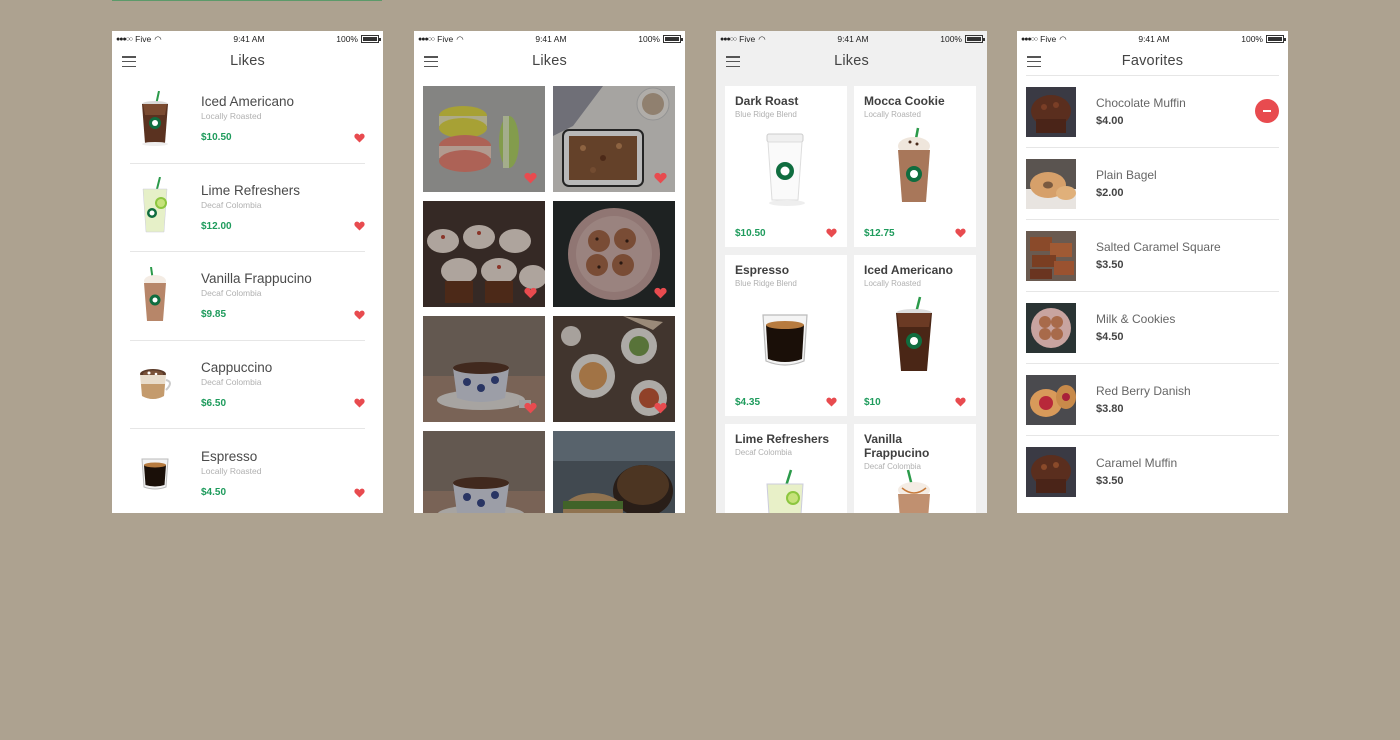 The height and width of the screenshot is (740, 1400). What do you see at coordinates (782, 439) in the screenshot?
I see `card-name: Lime Refreshers` at bounding box center [782, 439].